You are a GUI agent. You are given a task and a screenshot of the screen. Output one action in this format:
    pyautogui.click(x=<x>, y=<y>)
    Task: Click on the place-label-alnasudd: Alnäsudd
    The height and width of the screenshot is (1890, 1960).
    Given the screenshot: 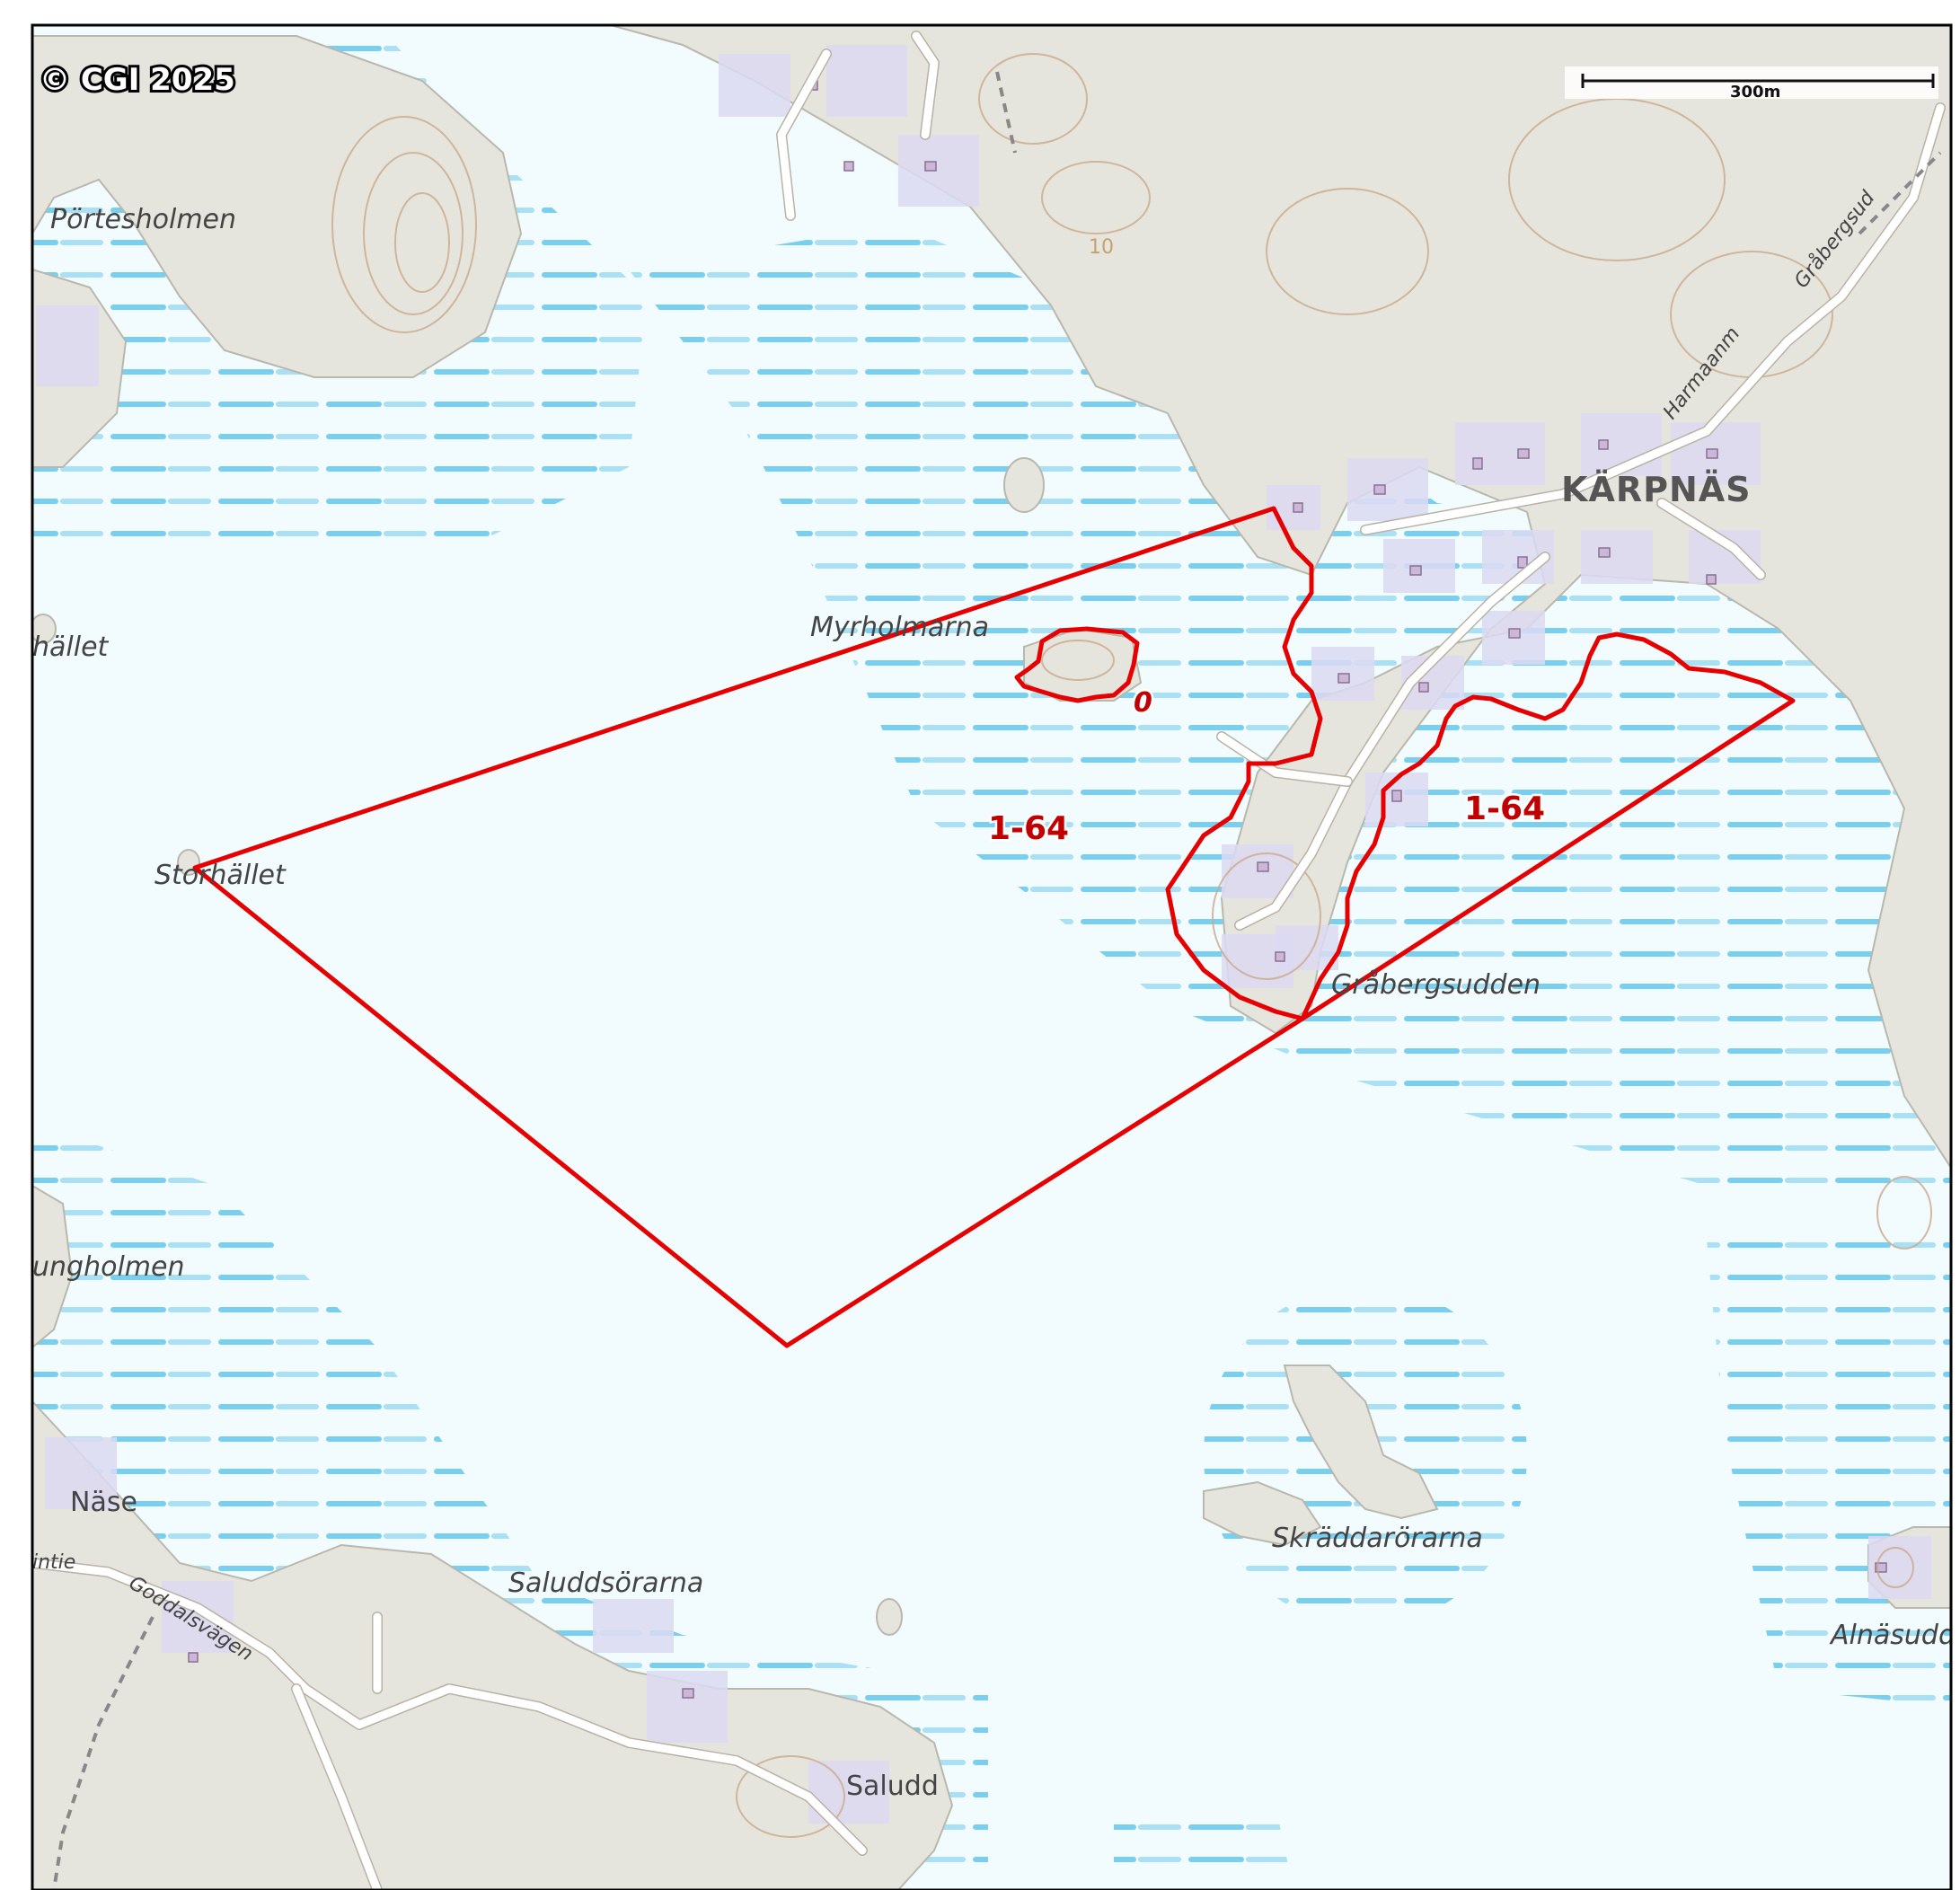 What is the action you would take?
    pyautogui.click(x=1892, y=1635)
    